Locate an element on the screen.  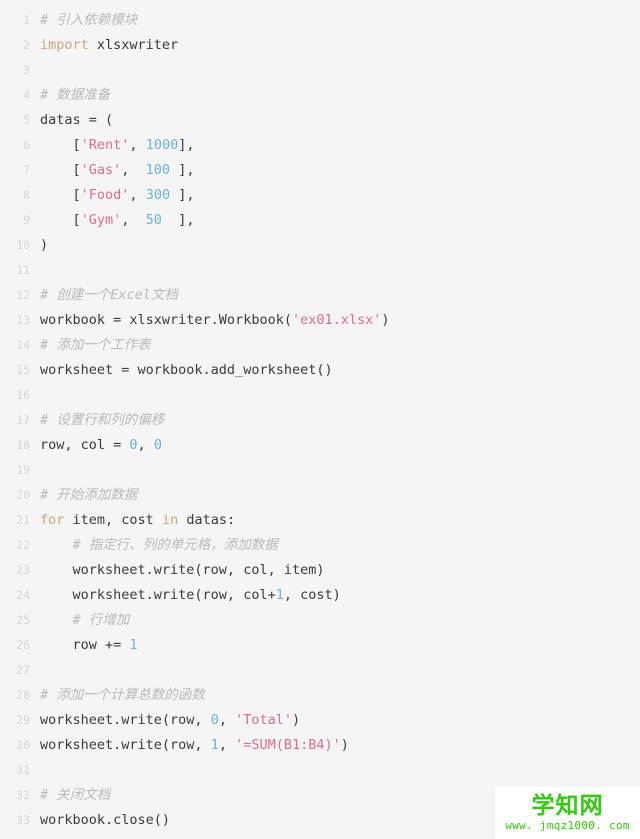
code-line: 8 ['Food', 300 ], is located at coordinates (320, 195).